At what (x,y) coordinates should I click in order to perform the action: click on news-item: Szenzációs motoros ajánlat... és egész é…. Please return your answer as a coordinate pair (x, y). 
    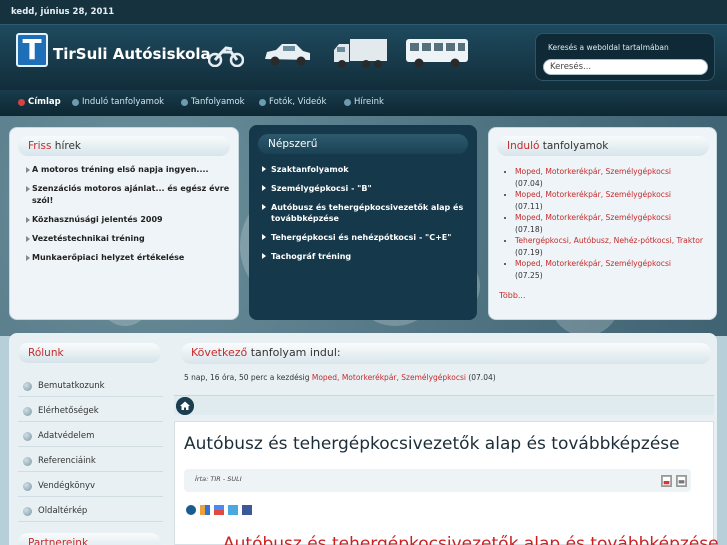
    Looking at the image, I should click on (132, 195).